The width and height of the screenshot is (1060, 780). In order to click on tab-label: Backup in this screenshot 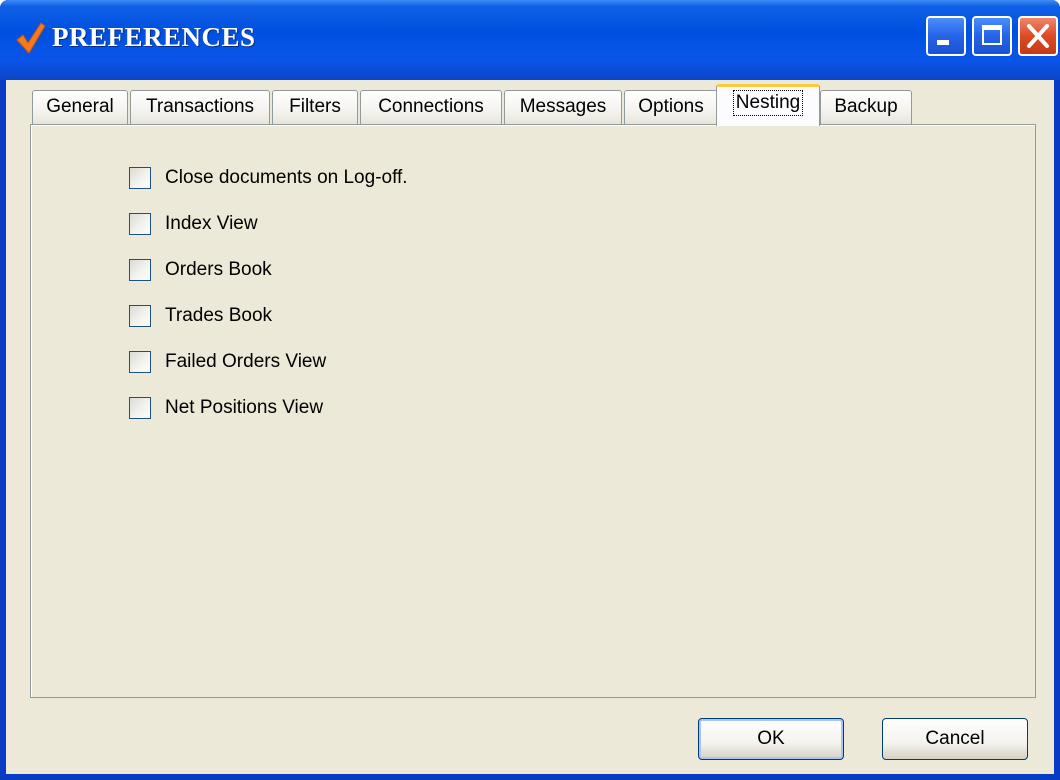, I will do `click(866, 106)`.